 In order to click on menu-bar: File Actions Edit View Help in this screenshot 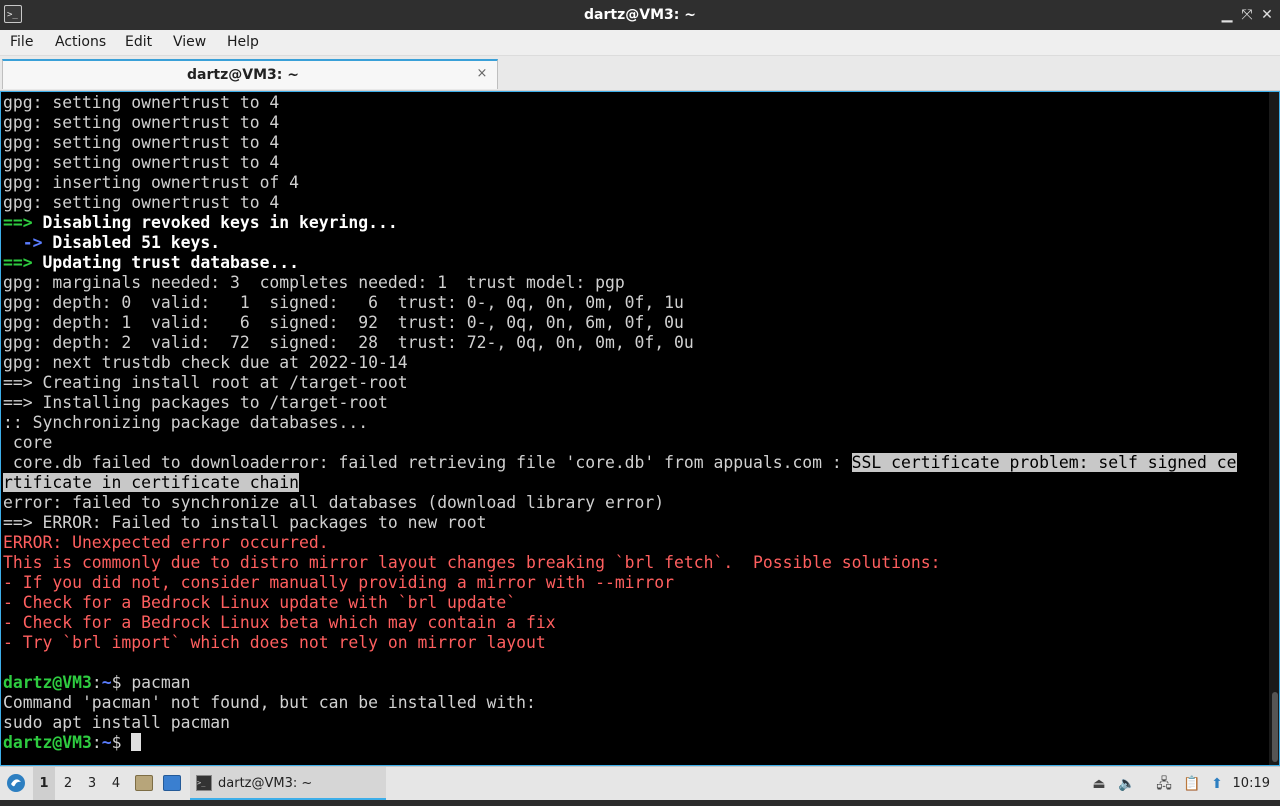, I will do `click(640, 43)`.